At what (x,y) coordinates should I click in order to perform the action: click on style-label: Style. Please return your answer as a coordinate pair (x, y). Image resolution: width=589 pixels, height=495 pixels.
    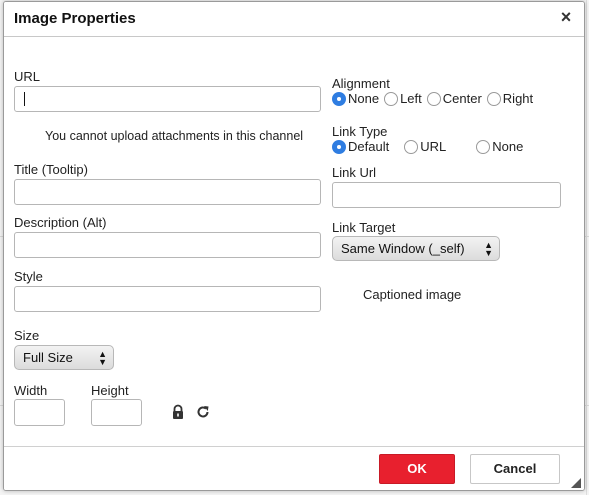
    Looking at the image, I should click on (28, 276).